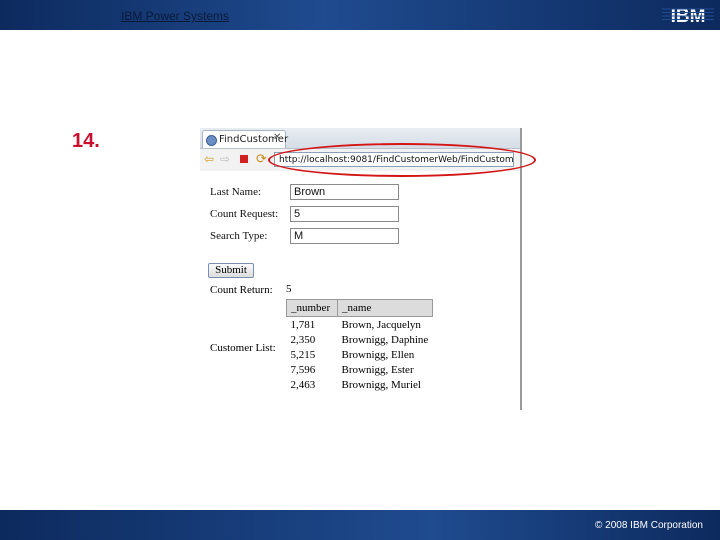 The image size is (720, 540). What do you see at coordinates (303, 324) in the screenshot?
I see `cell-number: 1,781` at bounding box center [303, 324].